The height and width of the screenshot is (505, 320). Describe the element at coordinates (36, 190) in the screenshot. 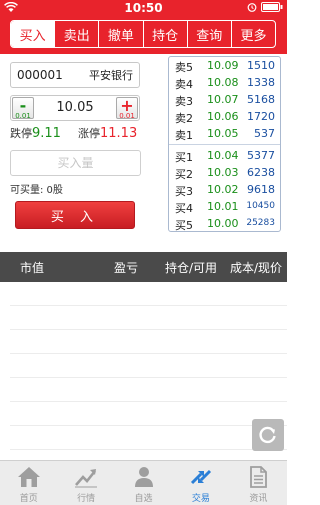

I see `buyable-quantity: 可买量: 0股` at that location.